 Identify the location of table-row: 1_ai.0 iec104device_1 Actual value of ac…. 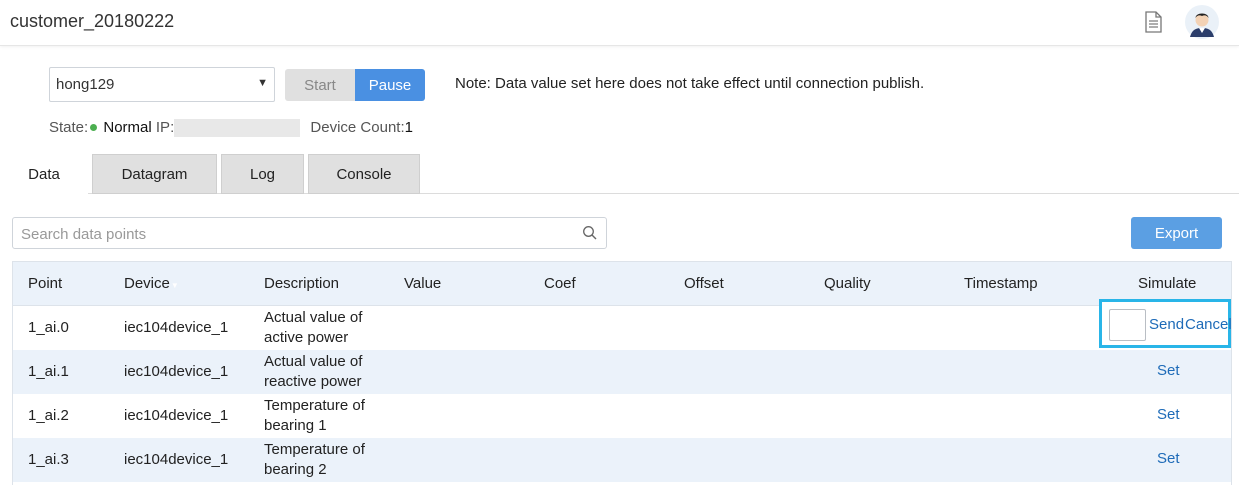
(622, 328).